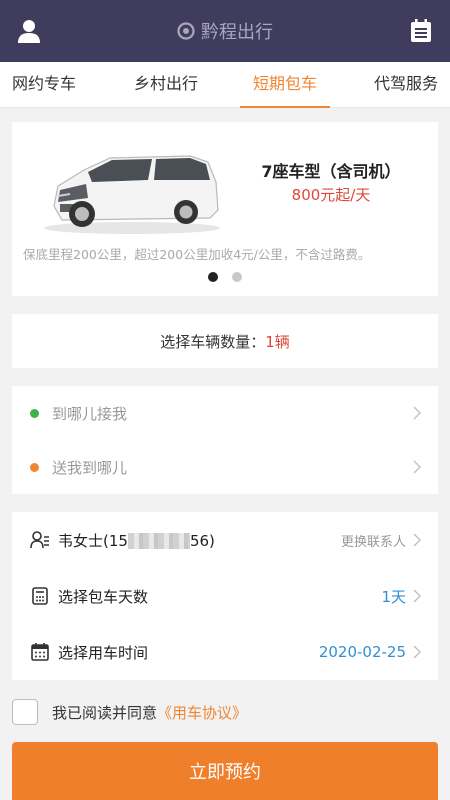 The height and width of the screenshot is (800, 450). What do you see at coordinates (105, 712) in the screenshot?
I see `agreement-text: 我已阅读并同意` at bounding box center [105, 712].